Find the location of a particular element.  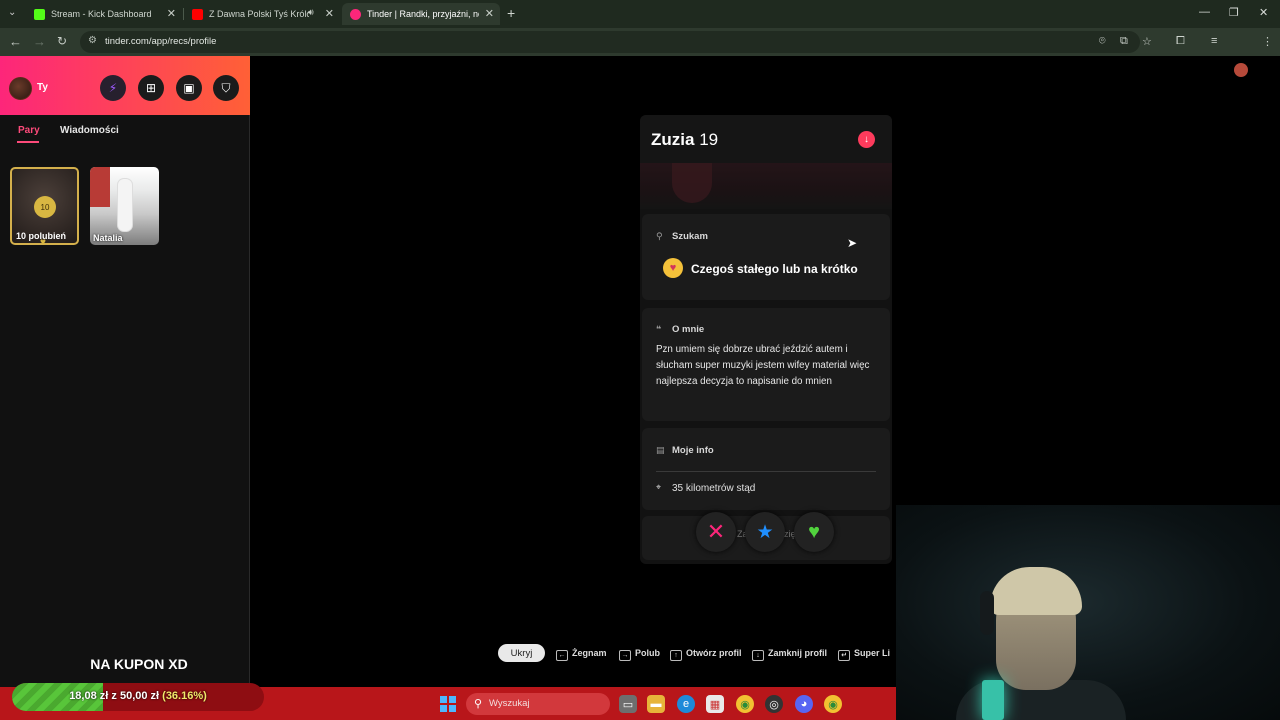

super-like-button: ★ is located at coordinates (765, 532).